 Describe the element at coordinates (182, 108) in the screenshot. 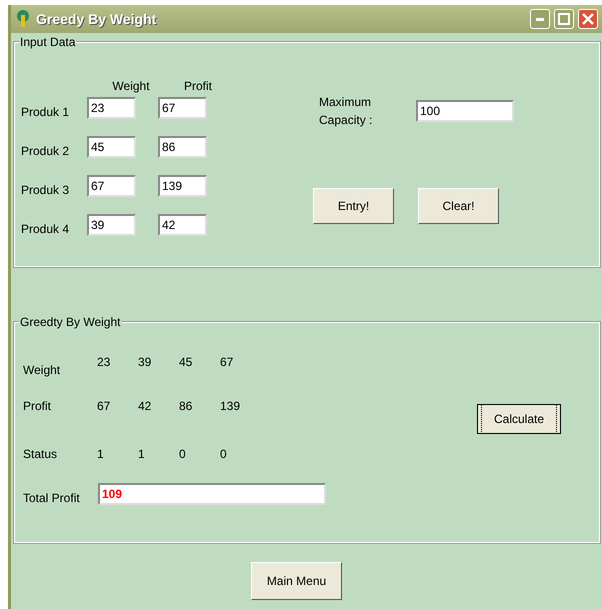

I see `profit-field: 67` at that location.